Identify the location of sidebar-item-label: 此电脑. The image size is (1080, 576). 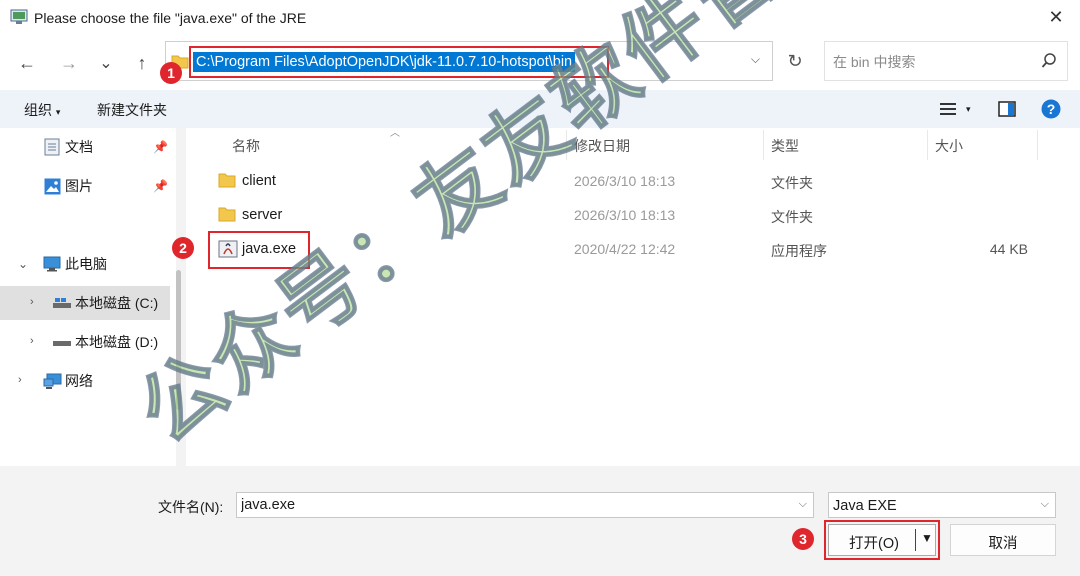
(86, 264).